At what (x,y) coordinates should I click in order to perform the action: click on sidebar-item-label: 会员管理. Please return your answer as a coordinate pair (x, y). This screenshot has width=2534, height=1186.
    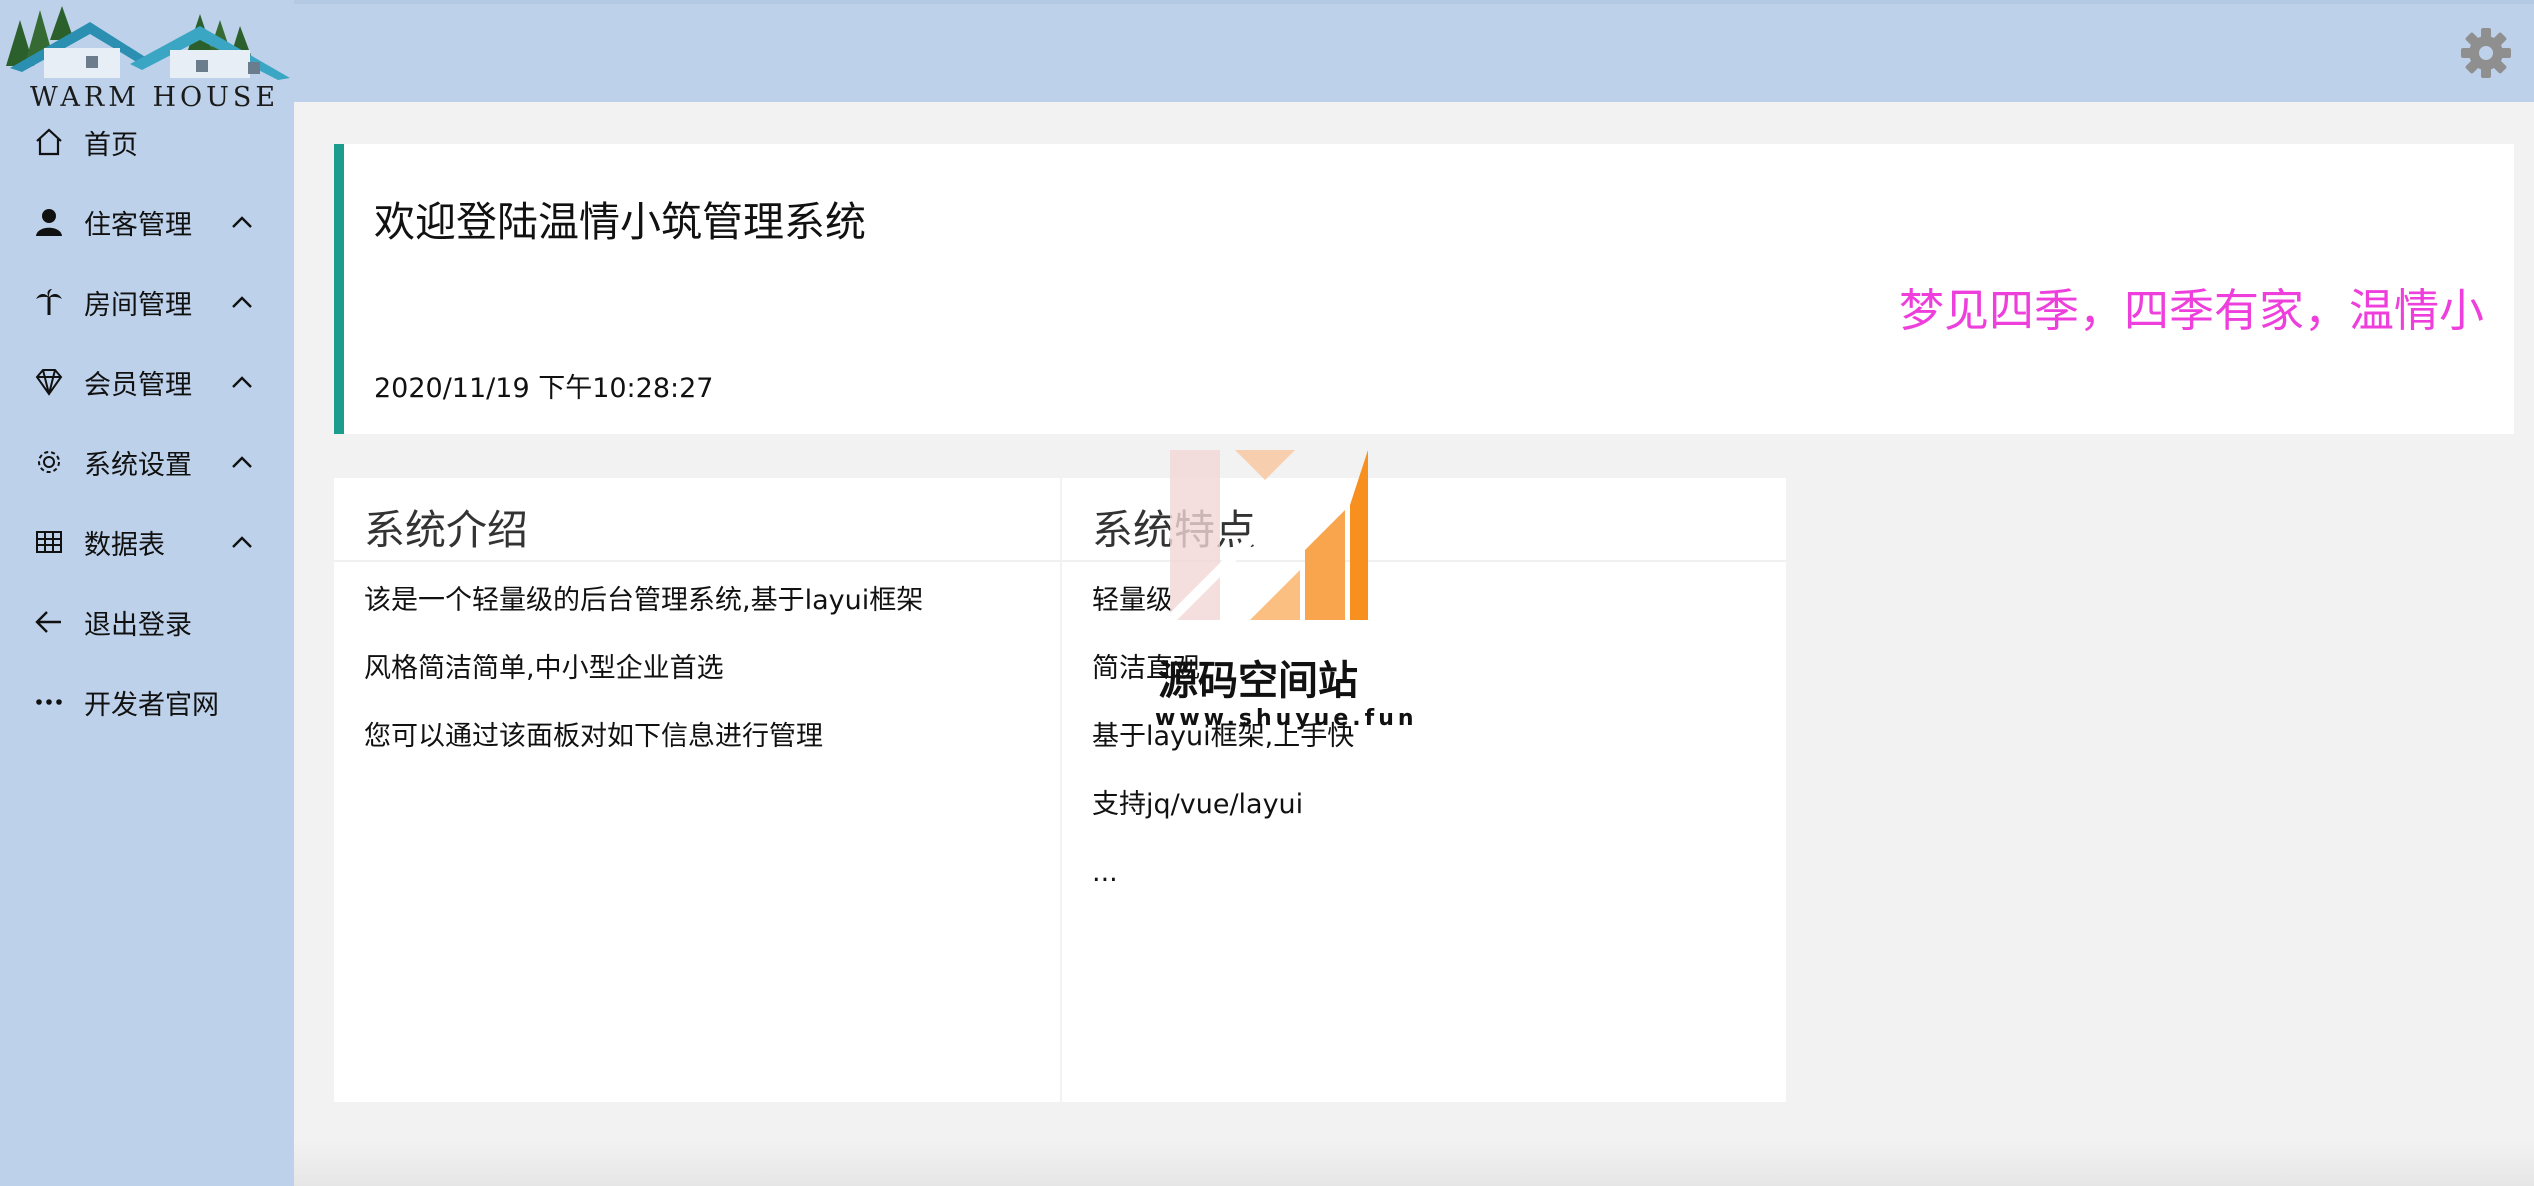
    Looking at the image, I should click on (138, 385).